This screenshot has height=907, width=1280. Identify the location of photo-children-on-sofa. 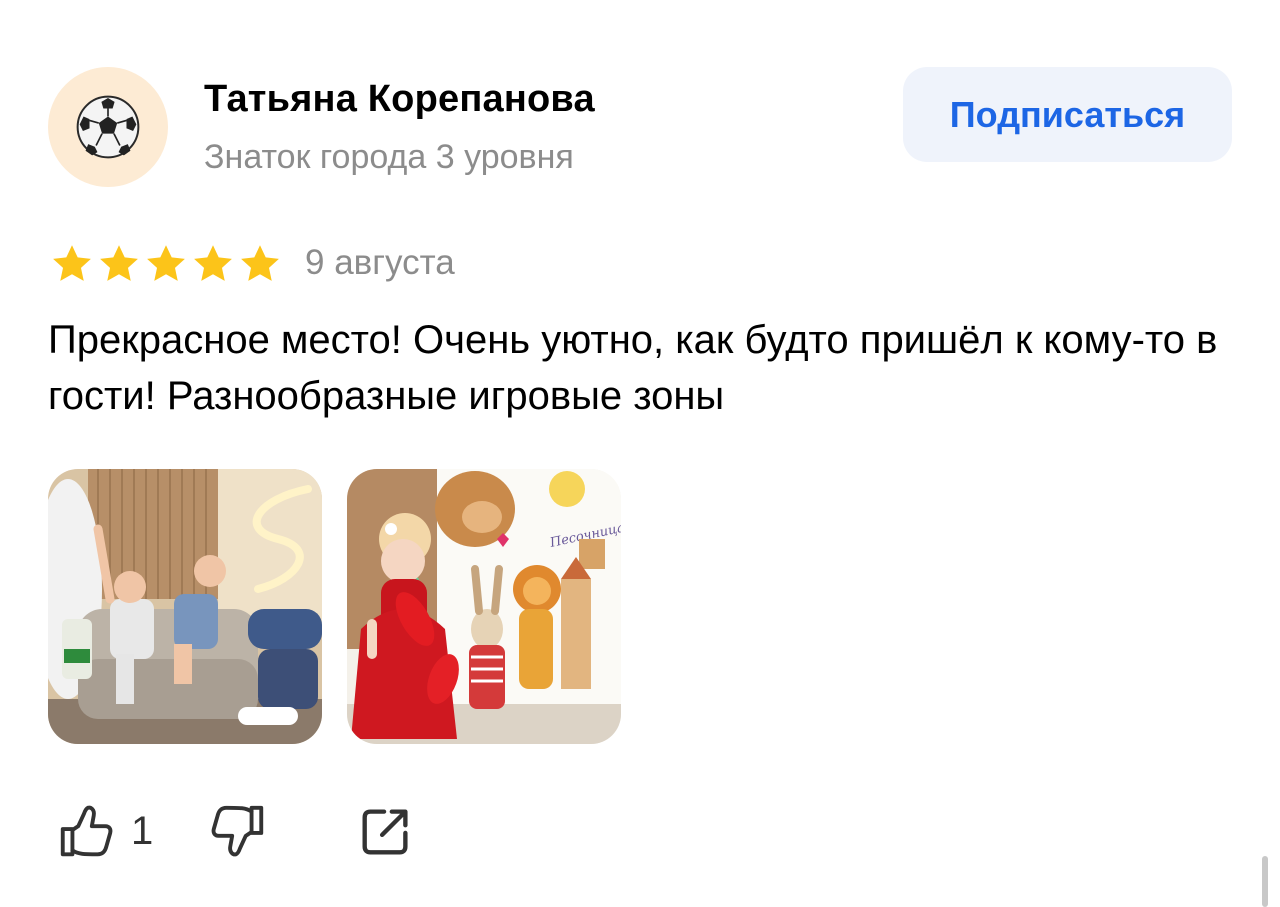
(185, 606).